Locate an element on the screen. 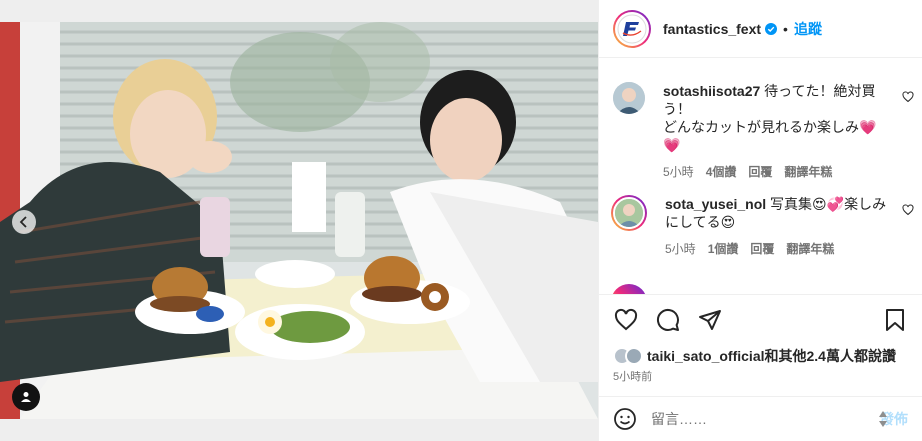  heart-icon is located at coordinates (626, 319).